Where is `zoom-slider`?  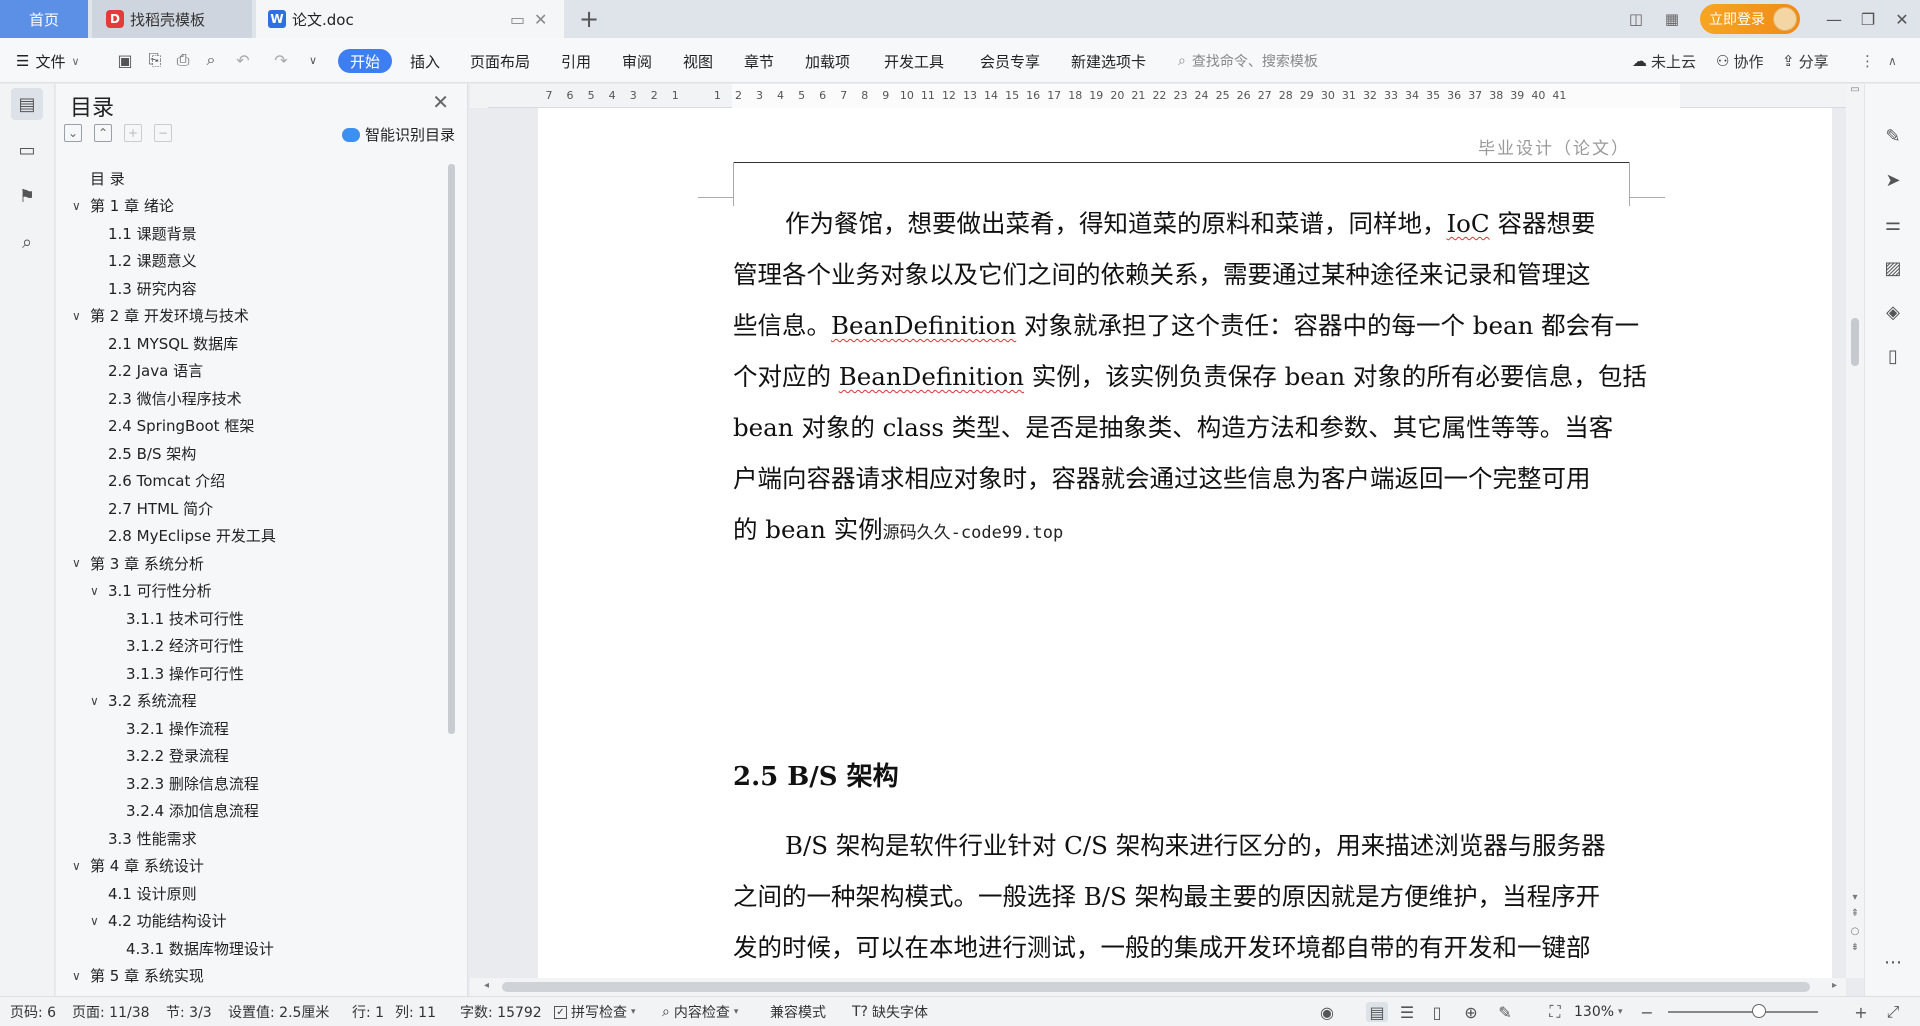
zoom-slider is located at coordinates (1743, 1012).